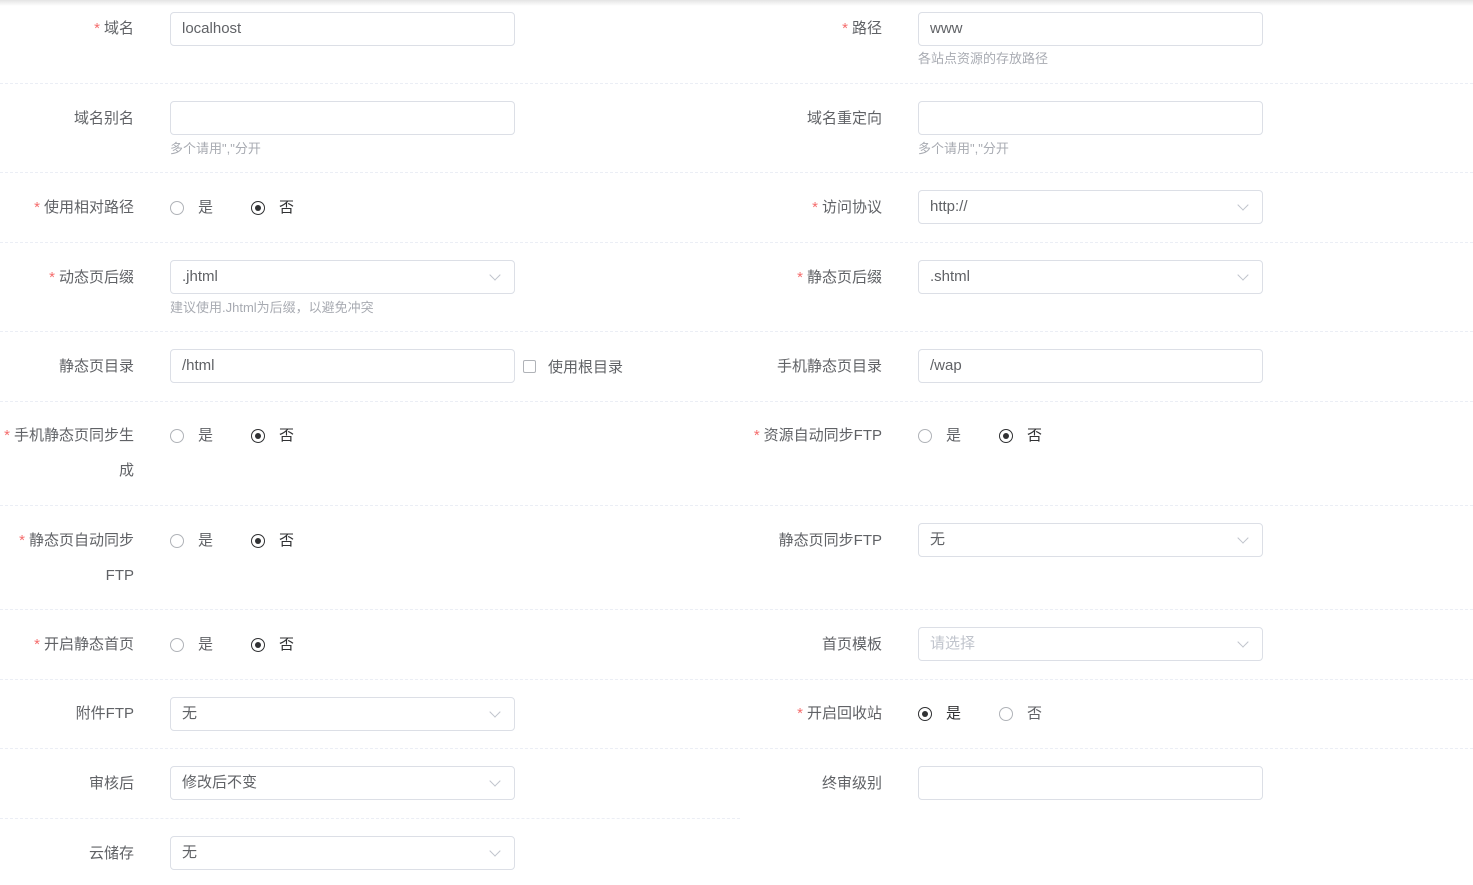 The height and width of the screenshot is (885, 1473). I want to click on protocol-select-value: http://, so click(949, 206).